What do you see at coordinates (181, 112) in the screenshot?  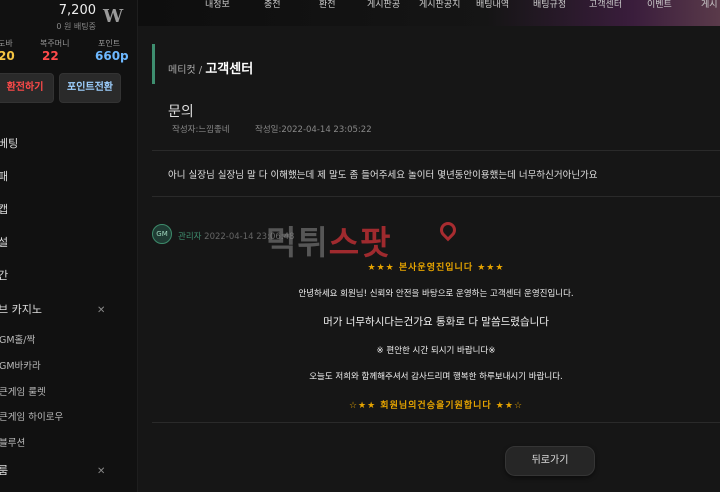 I see `post-title: 문의` at bounding box center [181, 112].